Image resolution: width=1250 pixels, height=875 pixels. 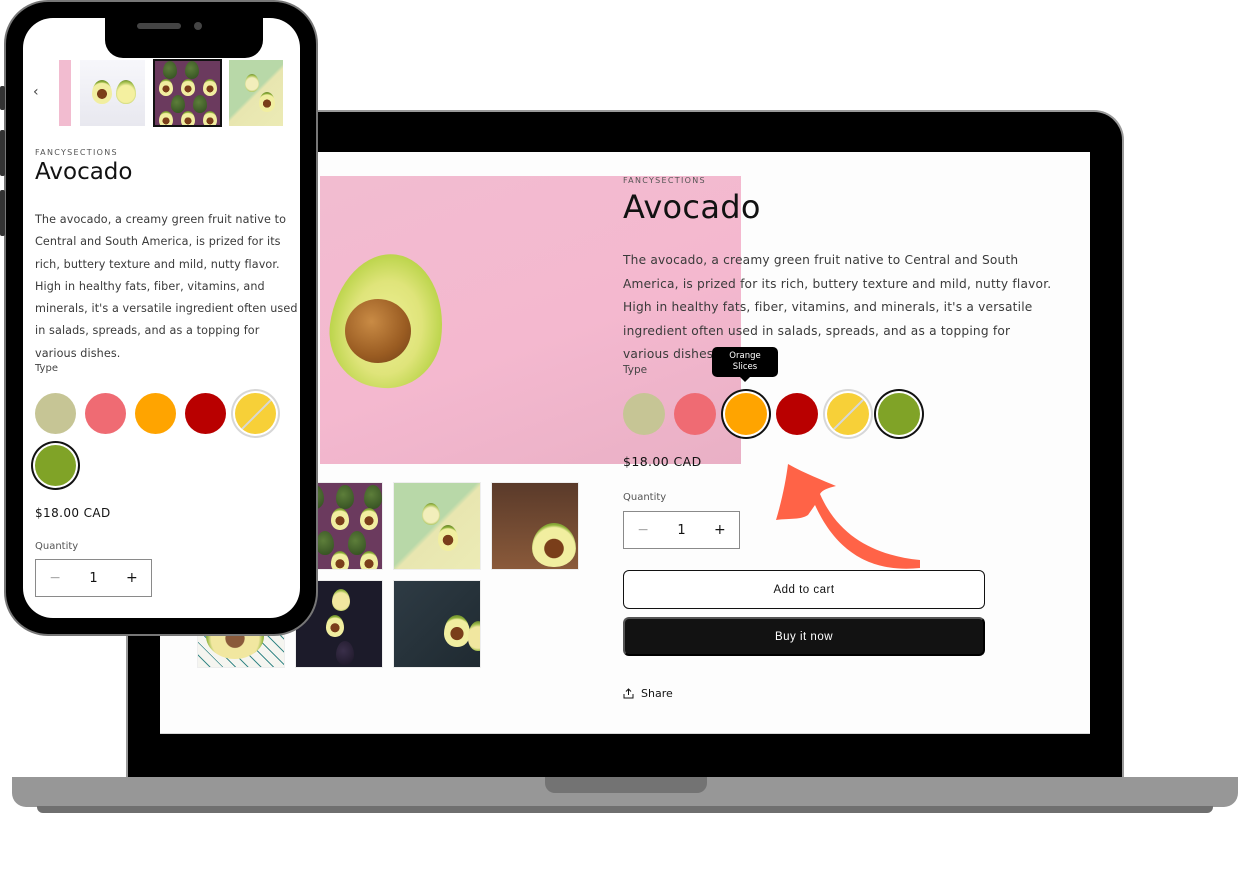 I want to click on type-swatches, so click(x=771, y=414).